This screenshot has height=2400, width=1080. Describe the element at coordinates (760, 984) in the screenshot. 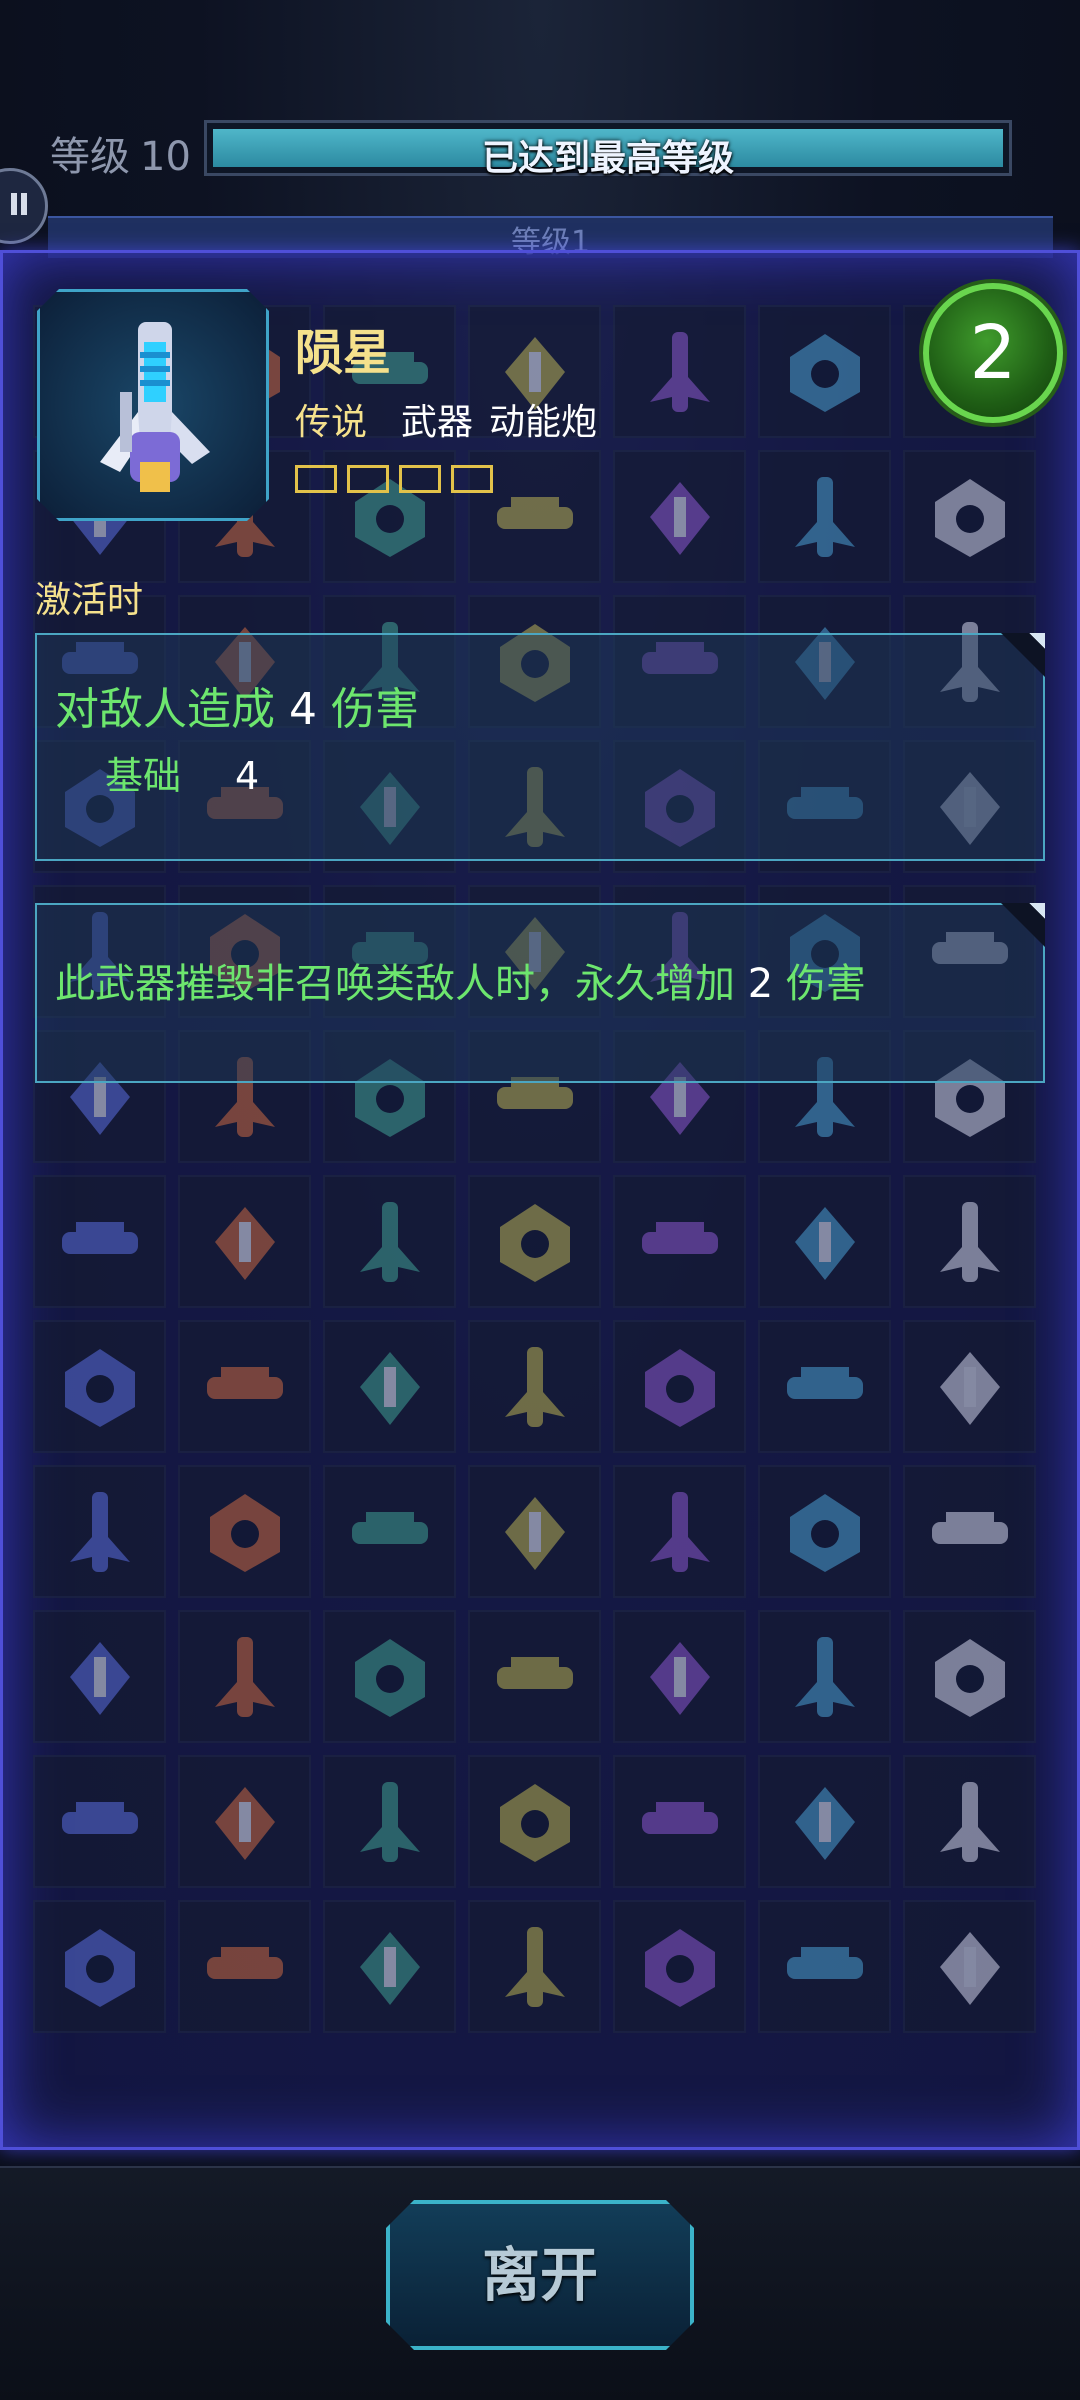

I see `passive-amount: 2` at that location.